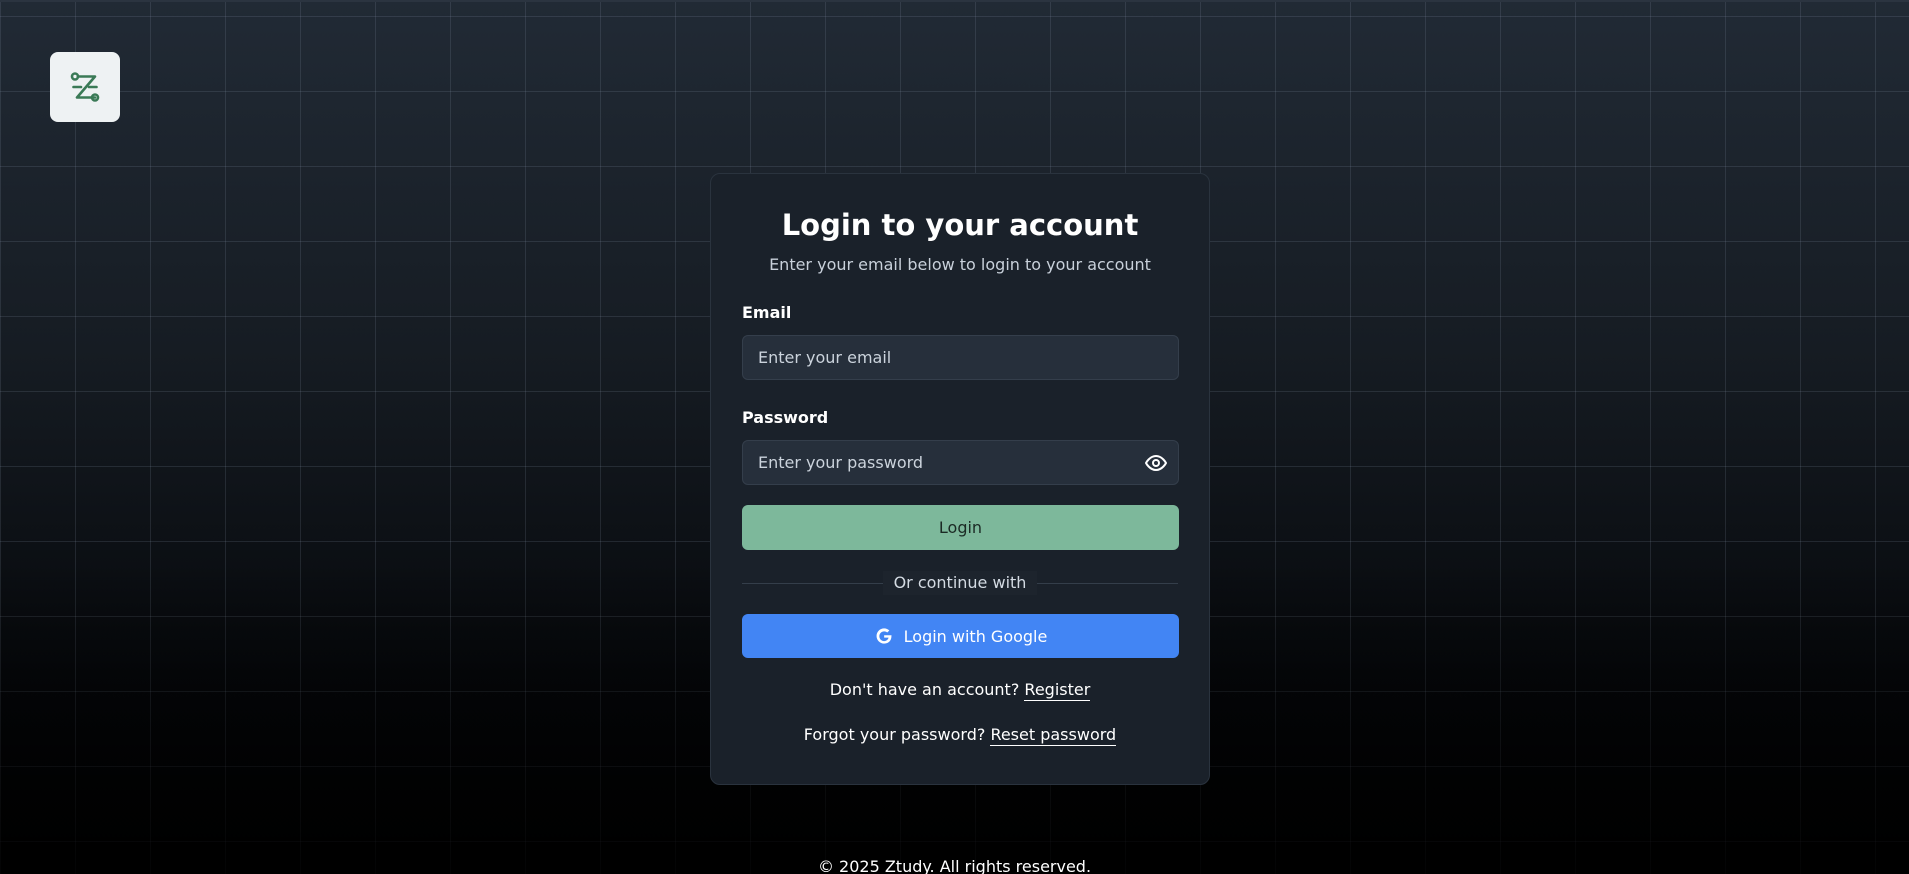 The height and width of the screenshot is (874, 1909). What do you see at coordinates (924, 689) in the screenshot?
I see `register-prompt-text: Don't have an account?` at bounding box center [924, 689].